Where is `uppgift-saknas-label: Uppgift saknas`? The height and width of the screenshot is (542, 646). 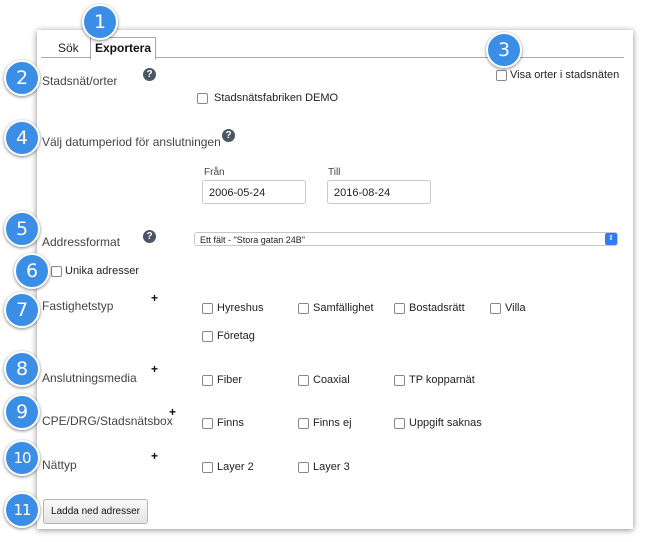
uppgift-saknas-label: Uppgift saknas is located at coordinates (445, 423).